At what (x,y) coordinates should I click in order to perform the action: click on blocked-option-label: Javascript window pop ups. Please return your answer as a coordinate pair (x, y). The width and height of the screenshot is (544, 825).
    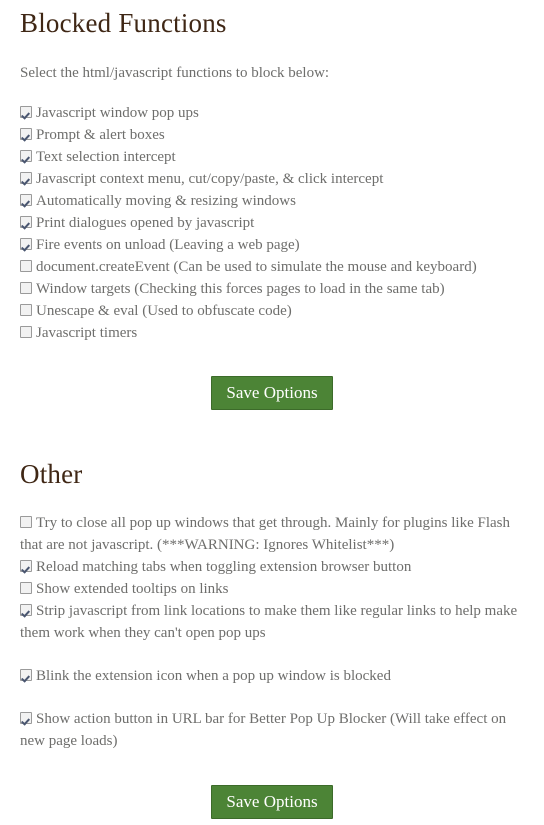
    Looking at the image, I should click on (117, 113).